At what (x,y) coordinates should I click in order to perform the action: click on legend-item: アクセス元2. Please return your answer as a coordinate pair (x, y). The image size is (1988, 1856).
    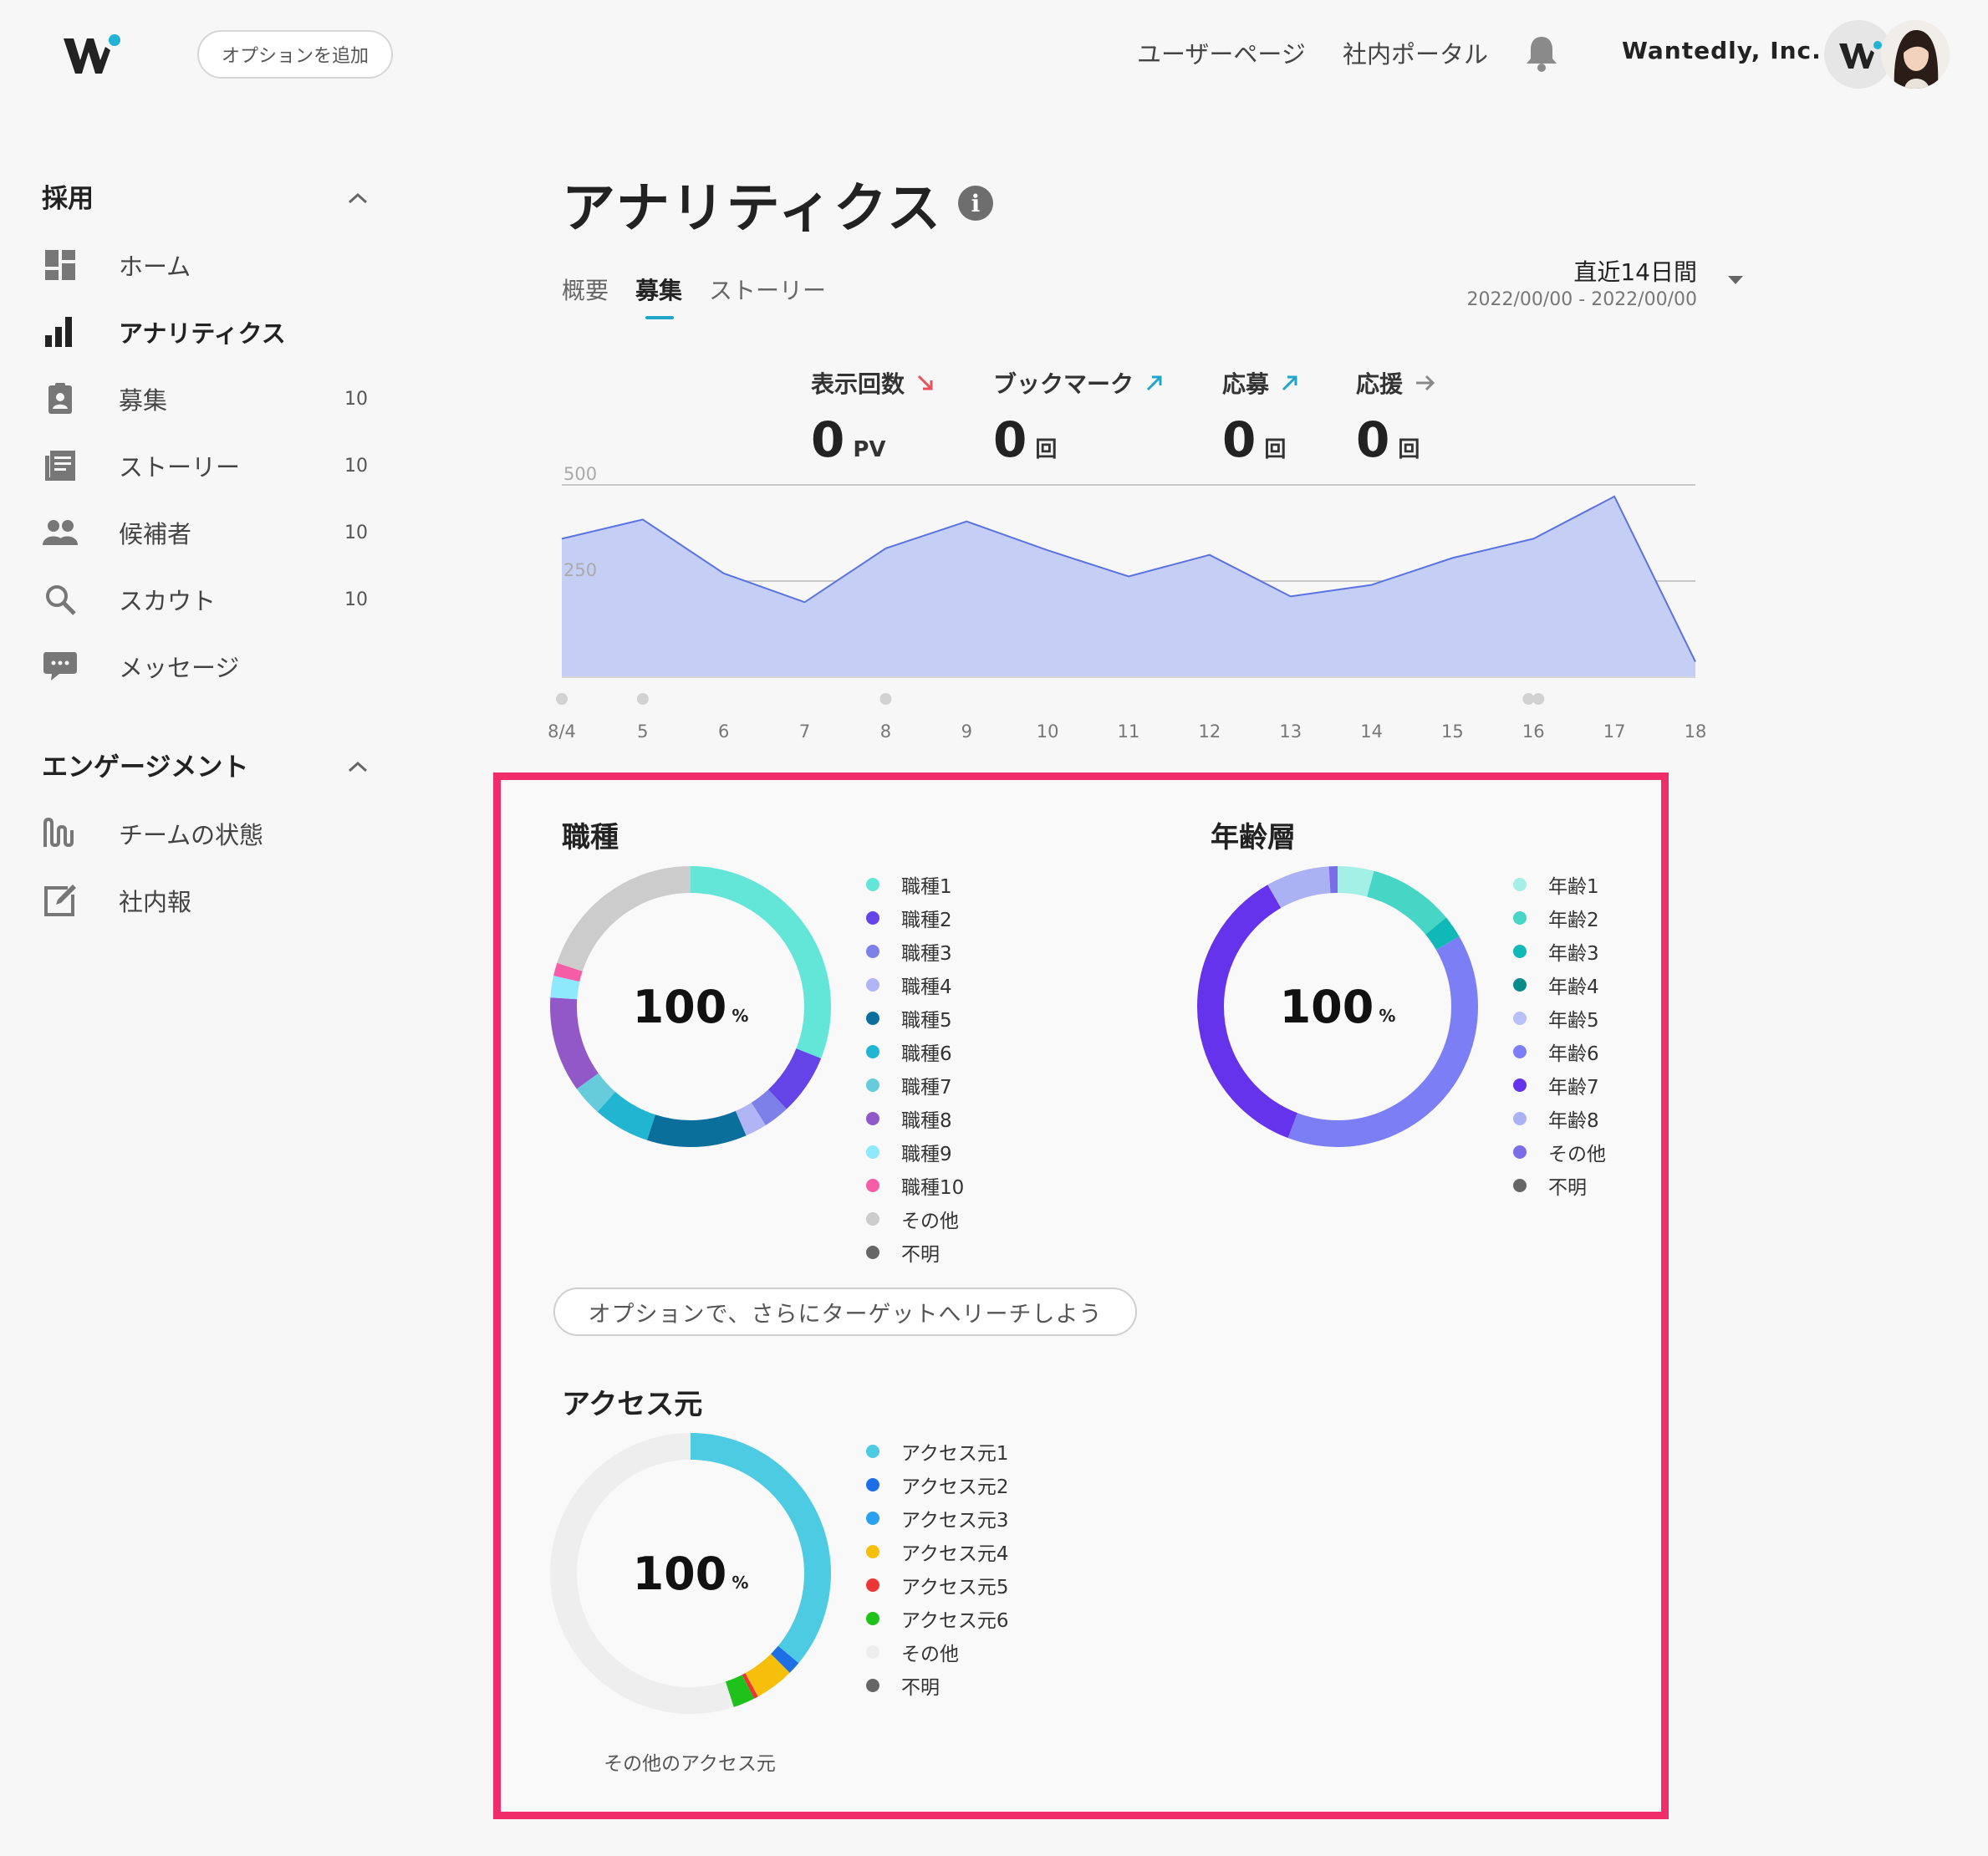
    Looking at the image, I should click on (937, 1485).